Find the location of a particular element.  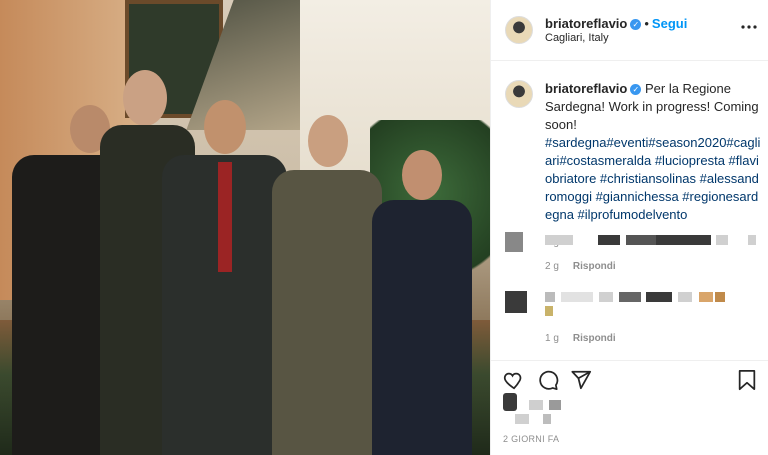

caption-avatar is located at coordinates (519, 94).